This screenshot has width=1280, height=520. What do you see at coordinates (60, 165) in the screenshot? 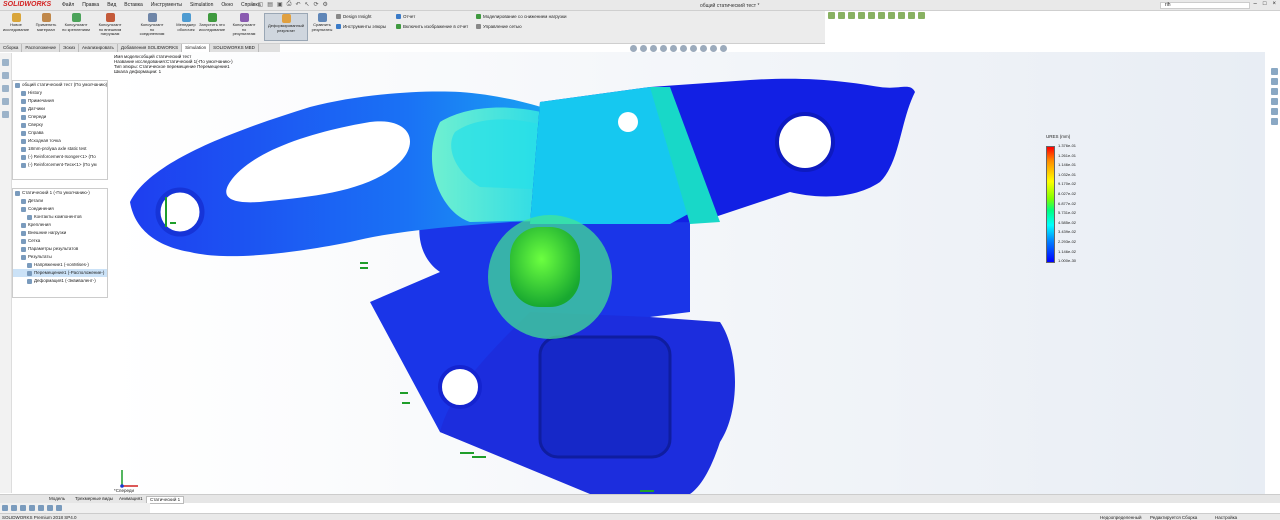
I see `tree-item: (-) Reinforcement-Тиск<1> (По ум` at bounding box center [60, 165].